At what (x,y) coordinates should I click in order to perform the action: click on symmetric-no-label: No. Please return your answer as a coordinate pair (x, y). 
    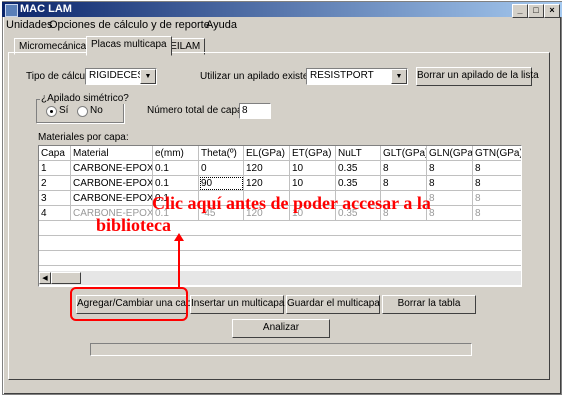
    Looking at the image, I should click on (96, 110).